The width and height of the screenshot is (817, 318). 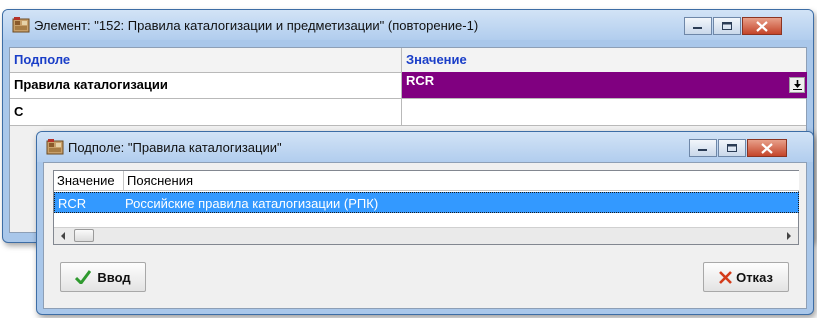 I want to click on subfield-name-cell: С, so click(x=206, y=112).